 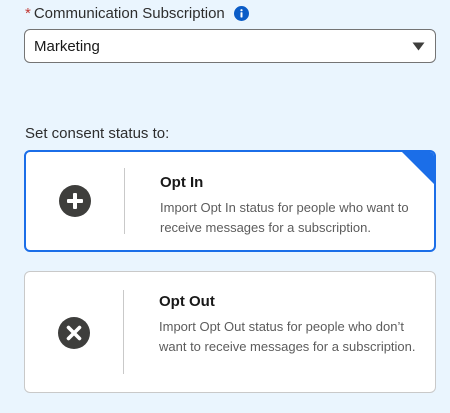 I want to click on required-marker: *, so click(x=28, y=13).